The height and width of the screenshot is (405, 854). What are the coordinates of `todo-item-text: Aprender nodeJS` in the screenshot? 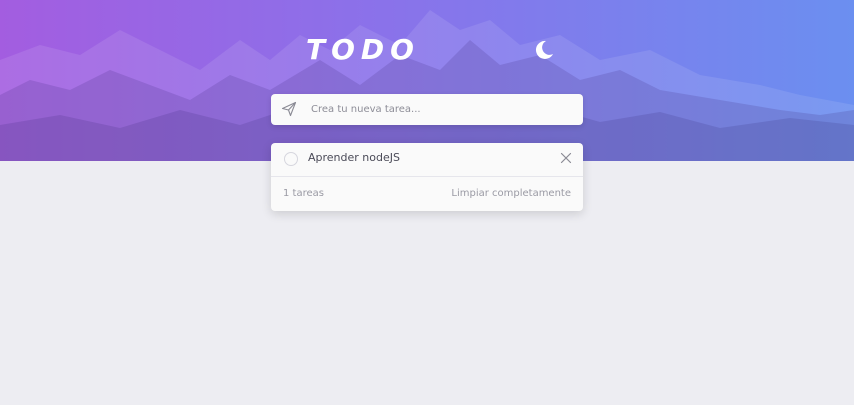 It's located at (354, 157).